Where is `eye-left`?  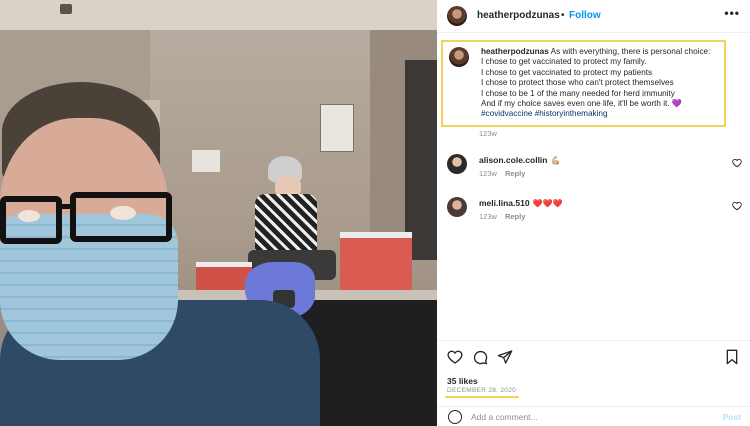
eye-left is located at coordinates (29, 216).